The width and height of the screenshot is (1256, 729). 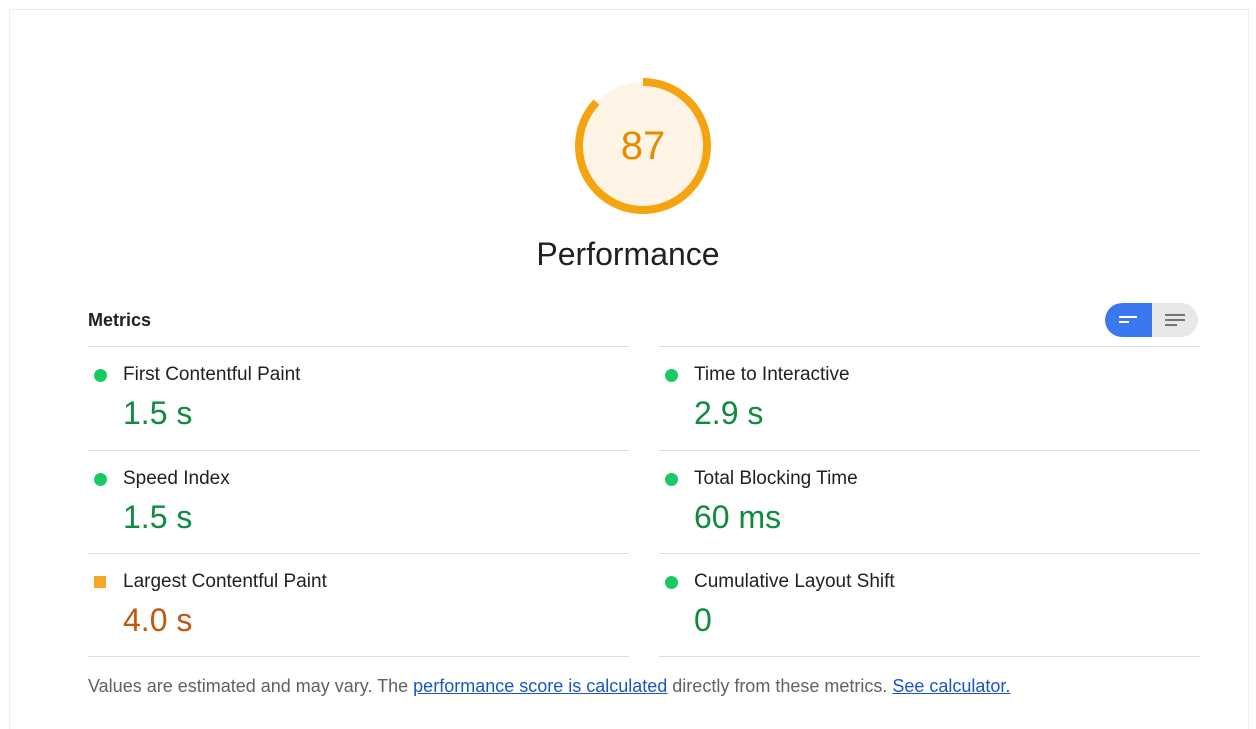 What do you see at coordinates (540, 686) in the screenshot?
I see `score-calculation-link: performance score is calculated` at bounding box center [540, 686].